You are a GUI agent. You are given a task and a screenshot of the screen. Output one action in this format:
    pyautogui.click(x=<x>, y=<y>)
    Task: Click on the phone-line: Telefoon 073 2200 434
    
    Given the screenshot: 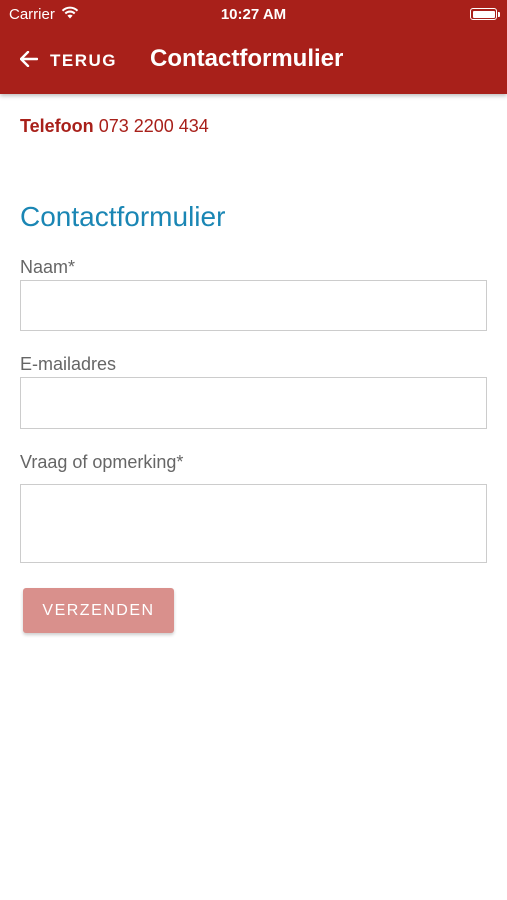 What is the action you would take?
    pyautogui.click(x=114, y=126)
    